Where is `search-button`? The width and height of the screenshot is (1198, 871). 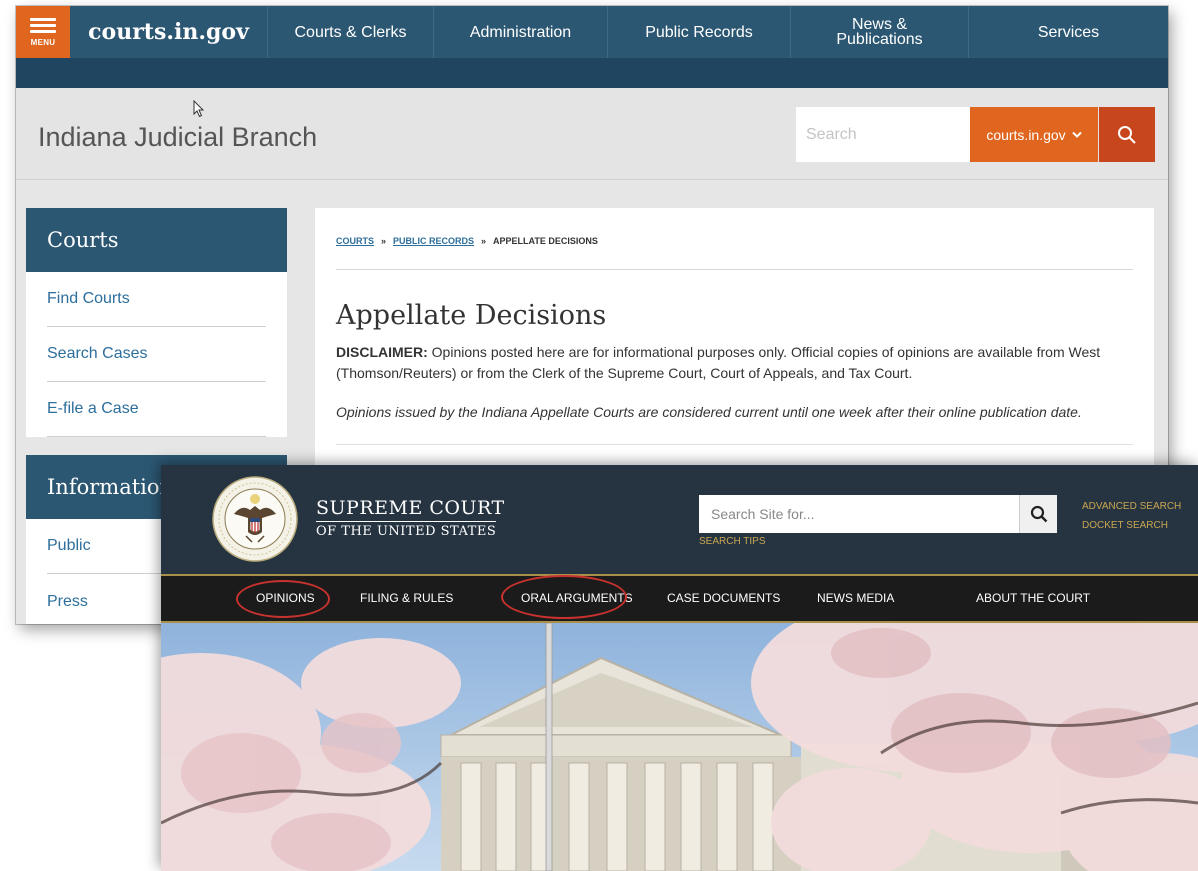 search-button is located at coordinates (1127, 134).